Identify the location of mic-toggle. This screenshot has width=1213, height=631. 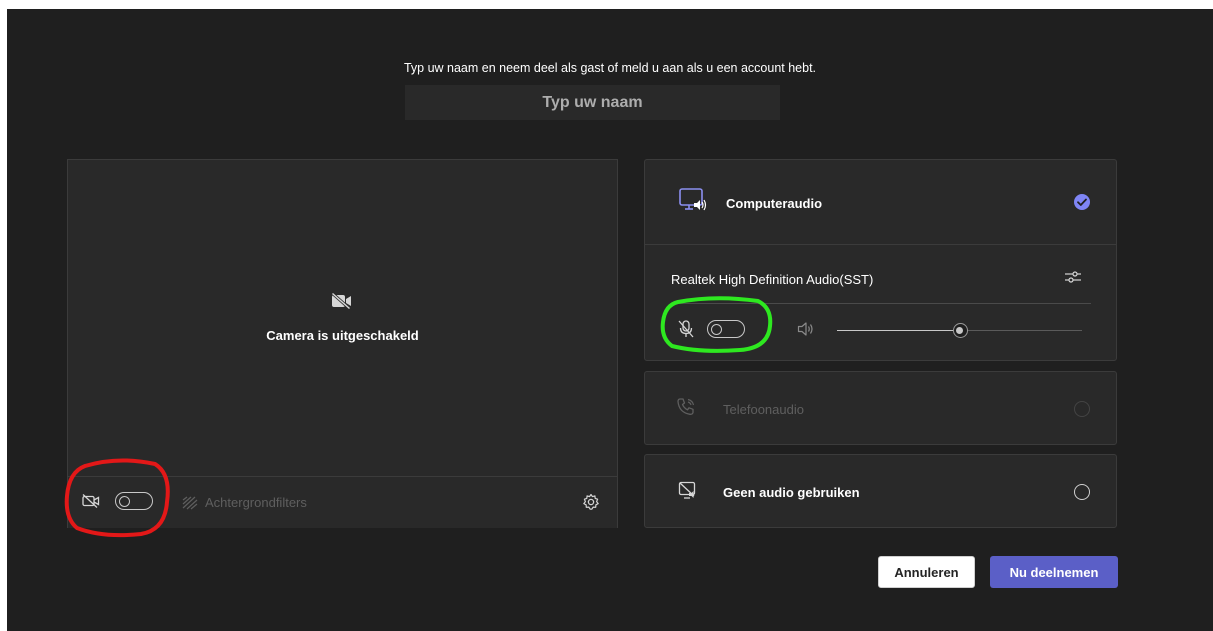
(726, 329).